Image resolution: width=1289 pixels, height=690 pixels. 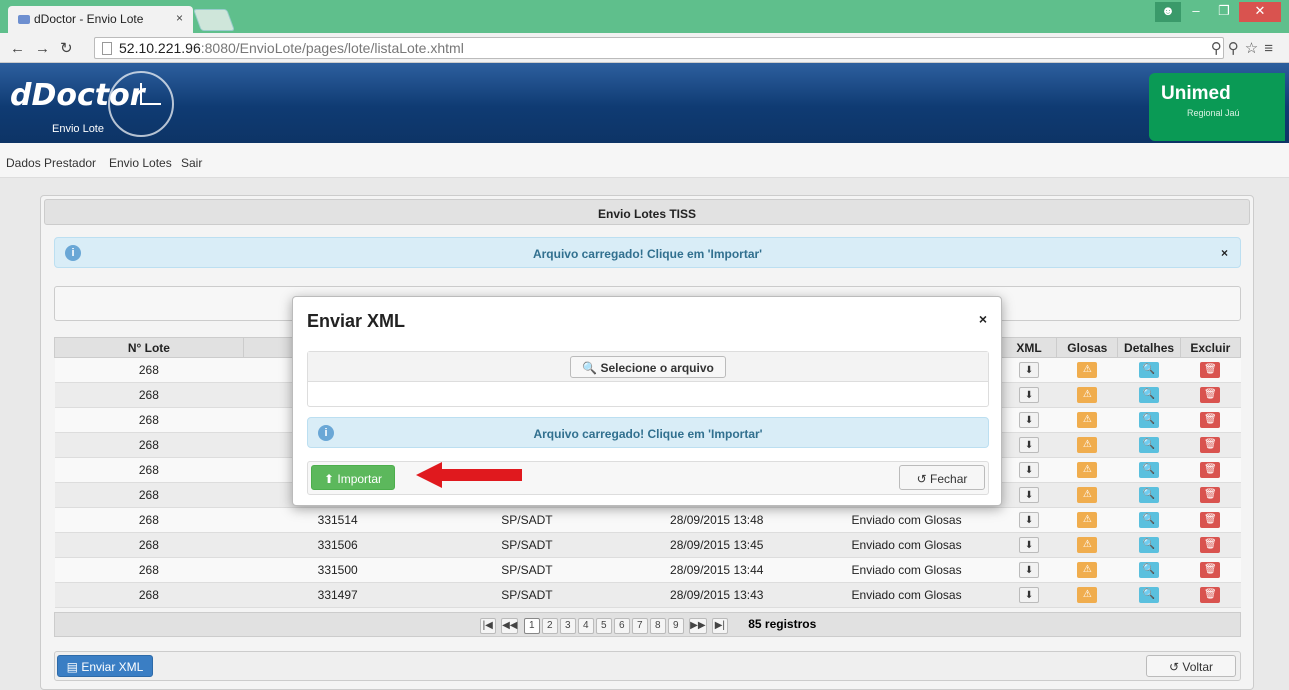 I want to click on page-button: 7, so click(x=639, y=626).